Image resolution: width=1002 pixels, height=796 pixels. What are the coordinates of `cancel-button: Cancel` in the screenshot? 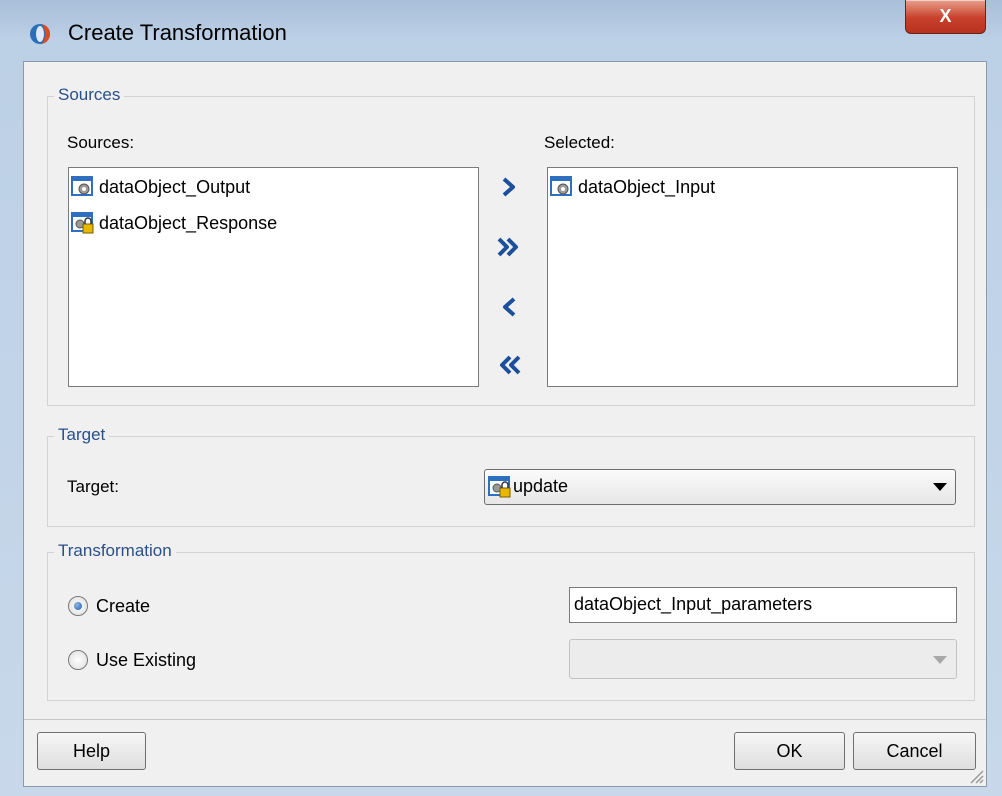 It's located at (914, 751).